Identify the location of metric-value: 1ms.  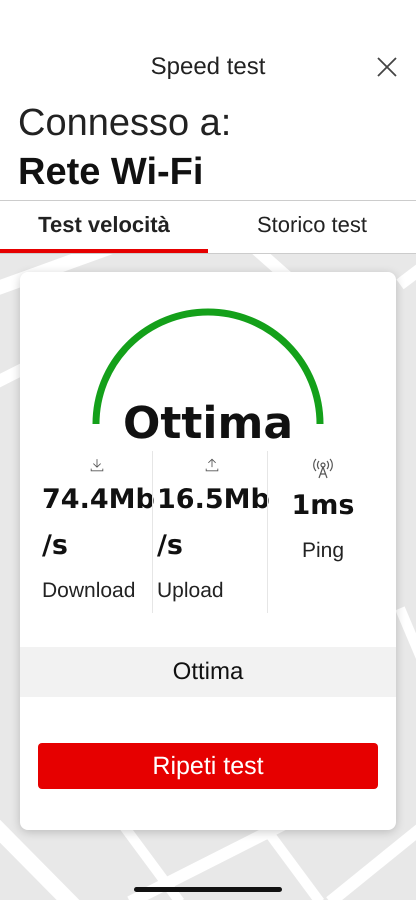
(323, 506).